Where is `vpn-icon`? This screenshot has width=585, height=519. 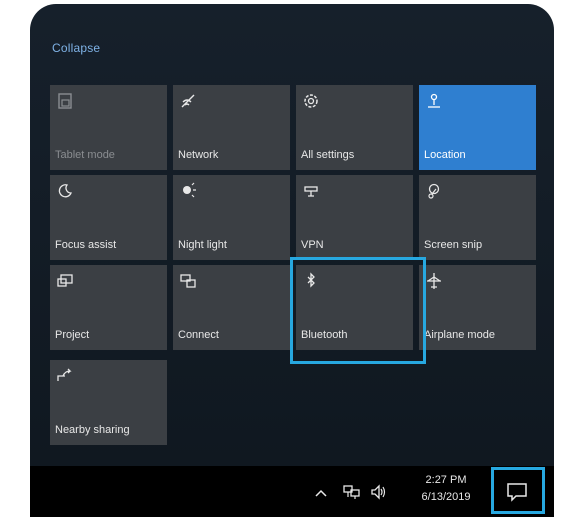
vpn-icon is located at coordinates (311, 191).